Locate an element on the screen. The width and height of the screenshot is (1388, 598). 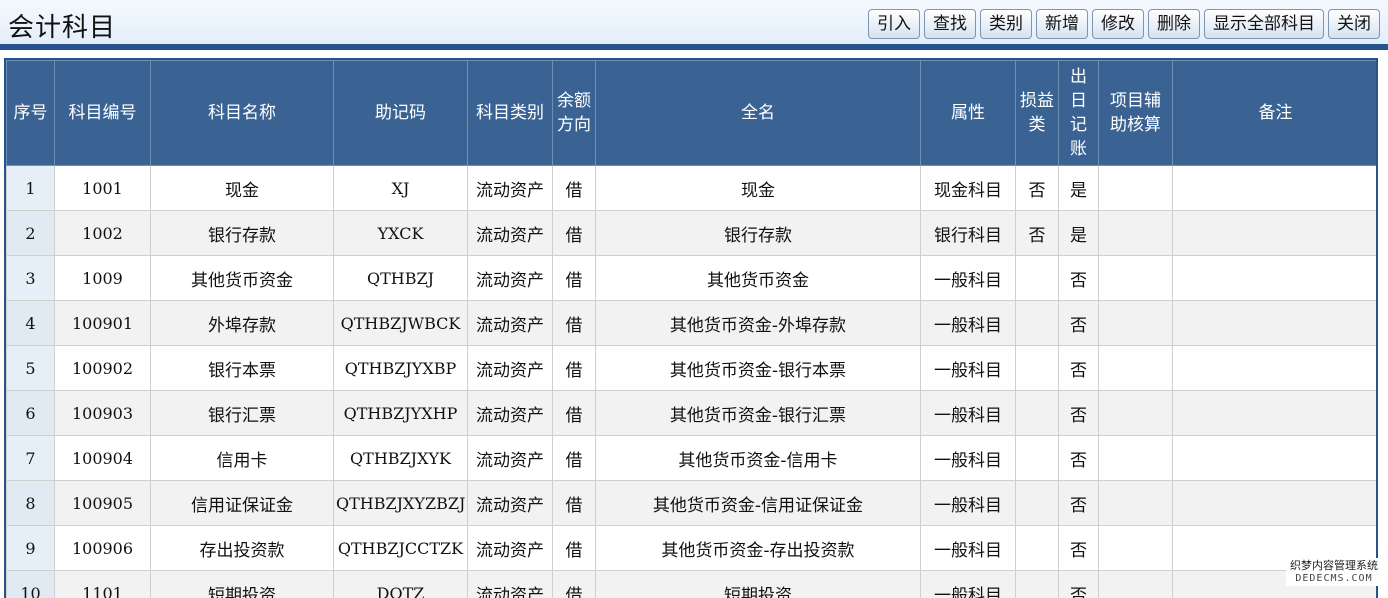
cell-mnemonic: QTHBZJWBCK is located at coordinates (401, 323).